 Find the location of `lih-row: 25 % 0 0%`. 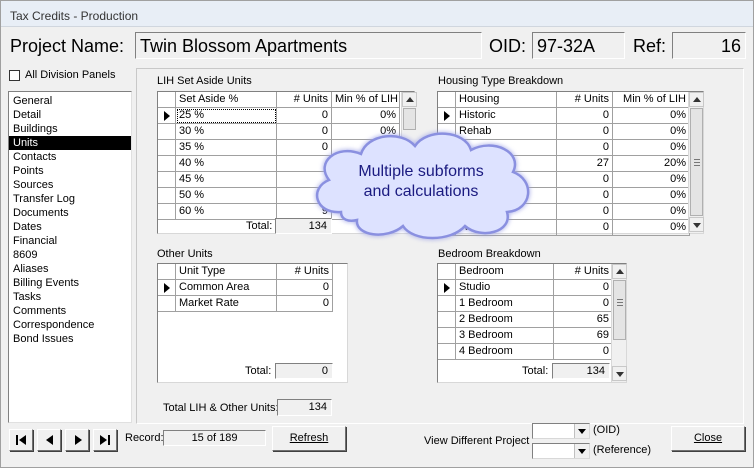

lih-row: 25 % 0 0% is located at coordinates (279, 116).